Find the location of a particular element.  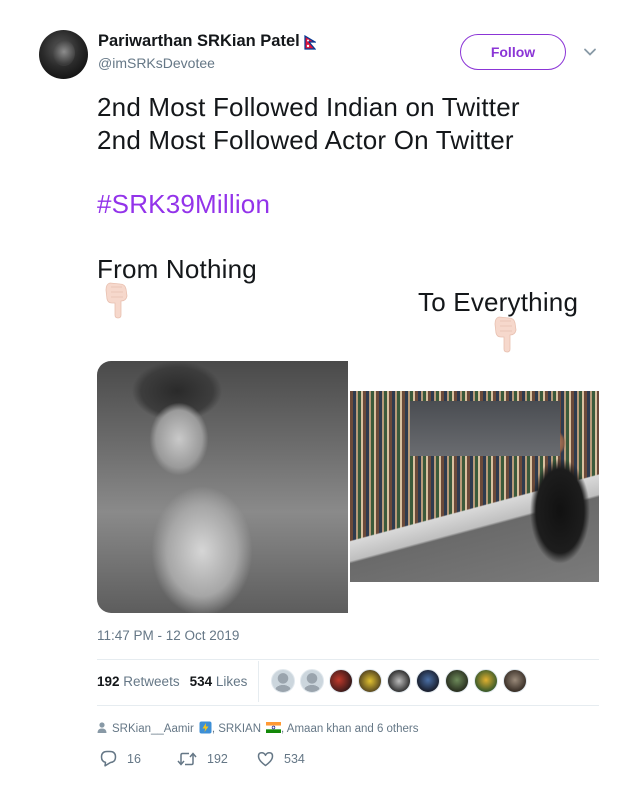

retweet-count: 192 is located at coordinates (217, 758).